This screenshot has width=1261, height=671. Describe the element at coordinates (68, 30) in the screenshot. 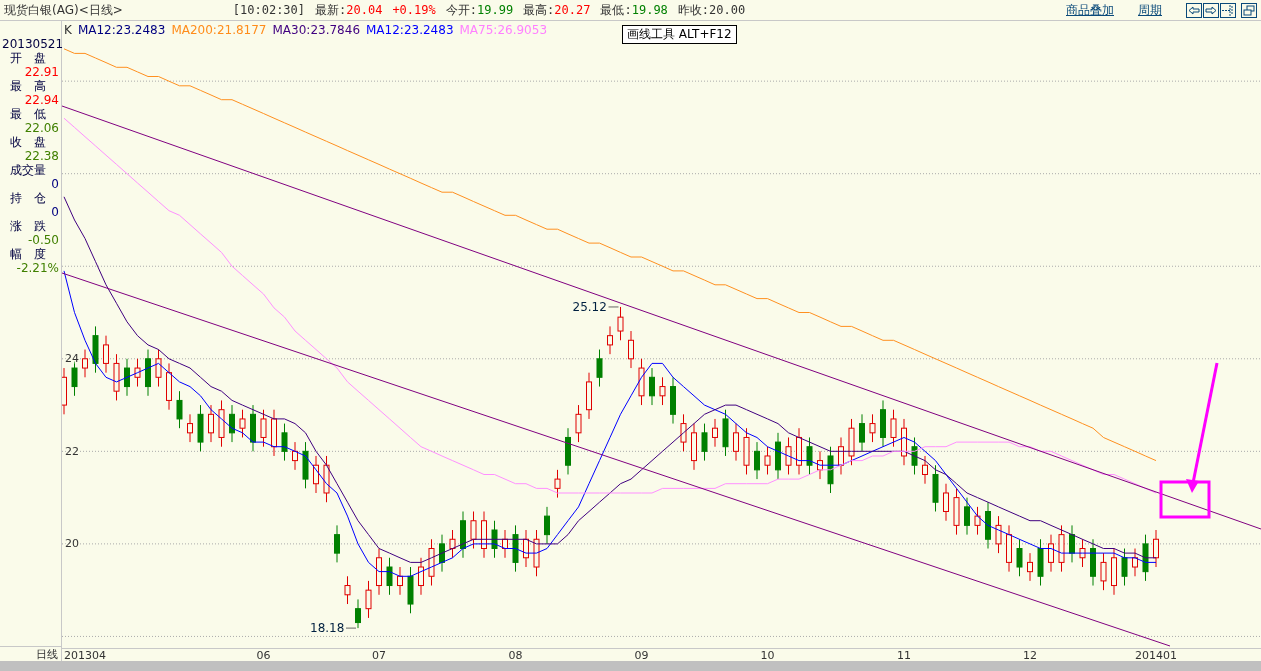

I see `chart-type-label: K` at that location.